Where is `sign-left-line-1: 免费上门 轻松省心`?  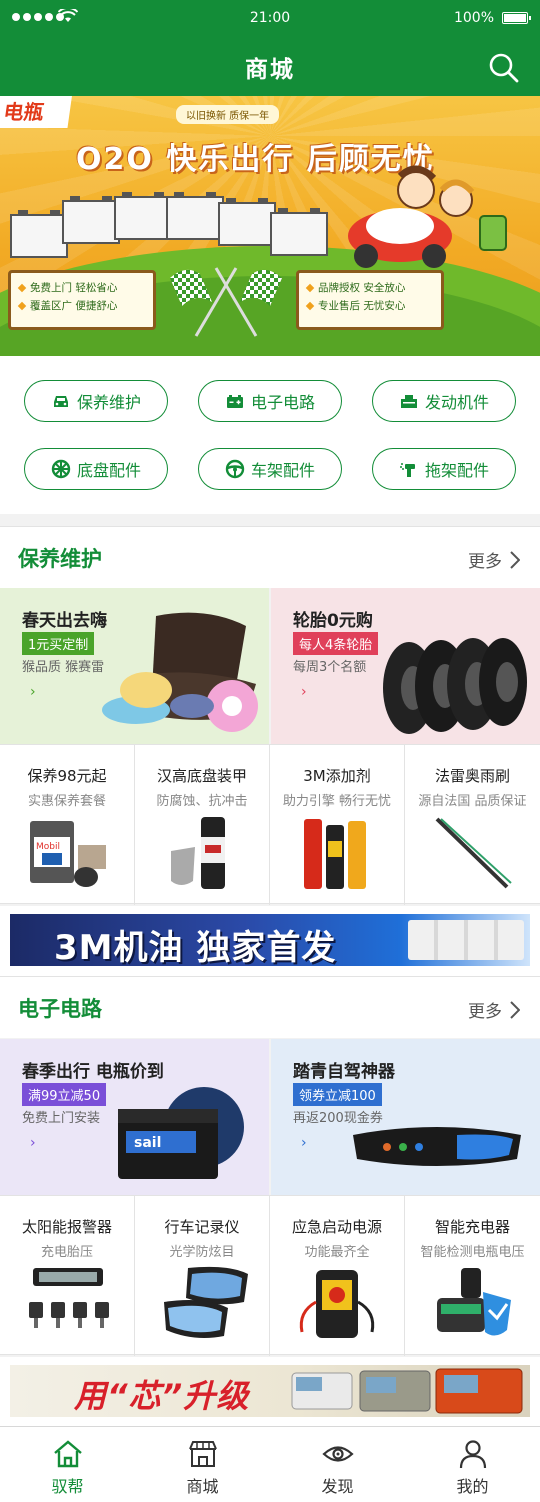
sign-left-line-1: 免费上门 轻松省心 is located at coordinates (74, 288).